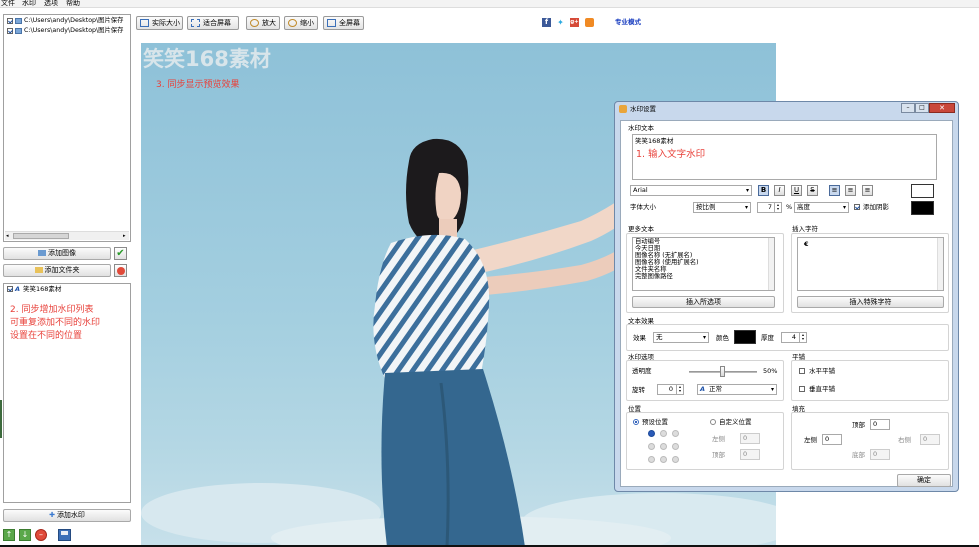 The height and width of the screenshot is (547, 979). Describe the element at coordinates (301, 23) in the screenshot. I see `zoom-out-button: 缩小` at that location.